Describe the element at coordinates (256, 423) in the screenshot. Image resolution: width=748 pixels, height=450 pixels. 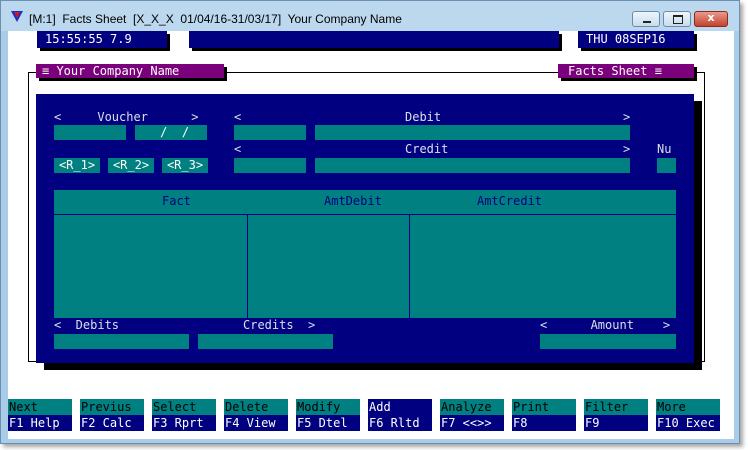
I see `fkey-shortcut: F4 View` at that location.